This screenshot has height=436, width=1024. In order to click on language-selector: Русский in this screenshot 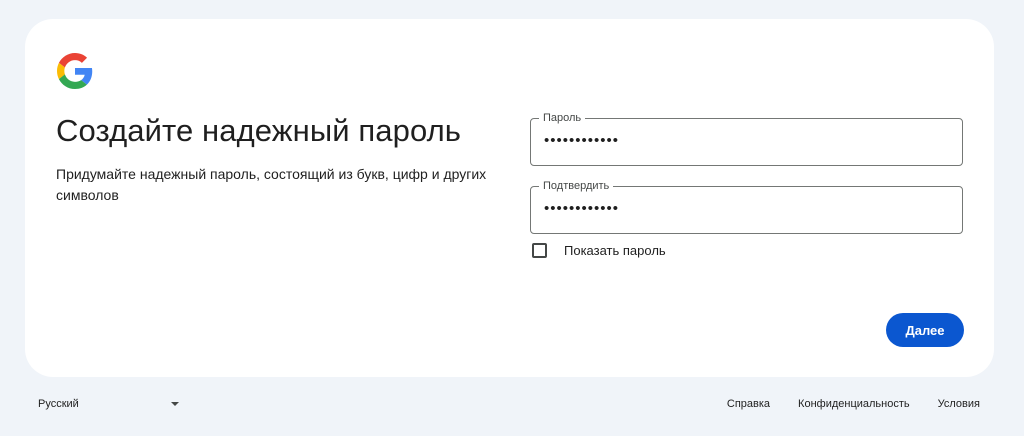, I will do `click(113, 404)`.